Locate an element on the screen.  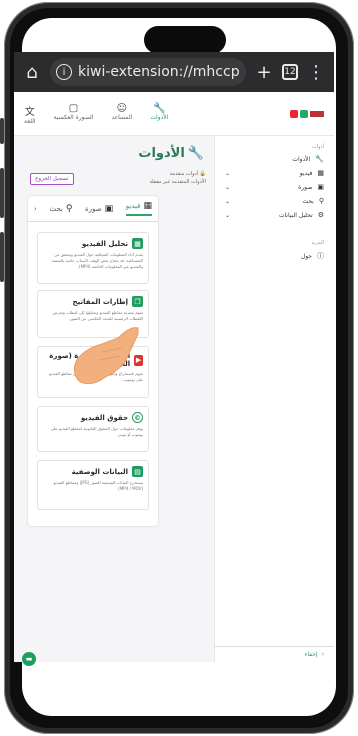
nav-language: 文 اللغة is located at coordinates (30, 114).